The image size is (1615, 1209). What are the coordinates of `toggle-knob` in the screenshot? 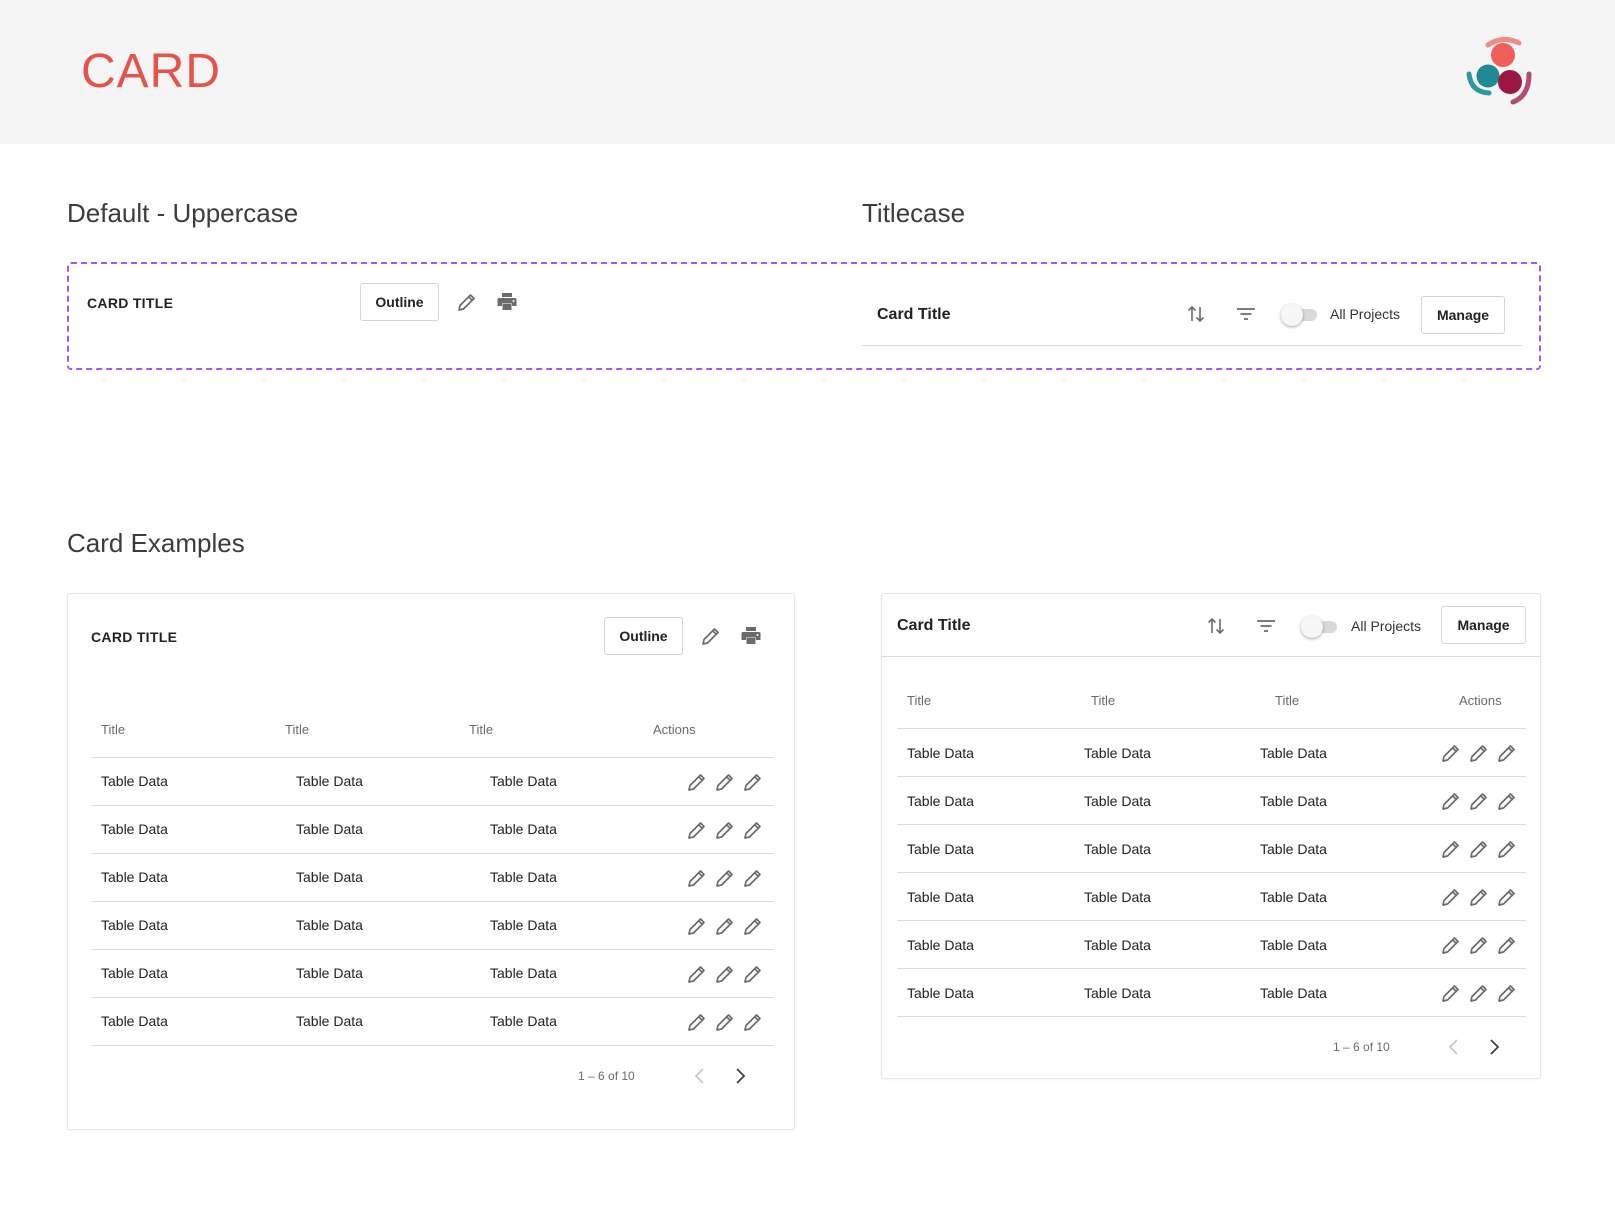 It's located at (1292, 315).